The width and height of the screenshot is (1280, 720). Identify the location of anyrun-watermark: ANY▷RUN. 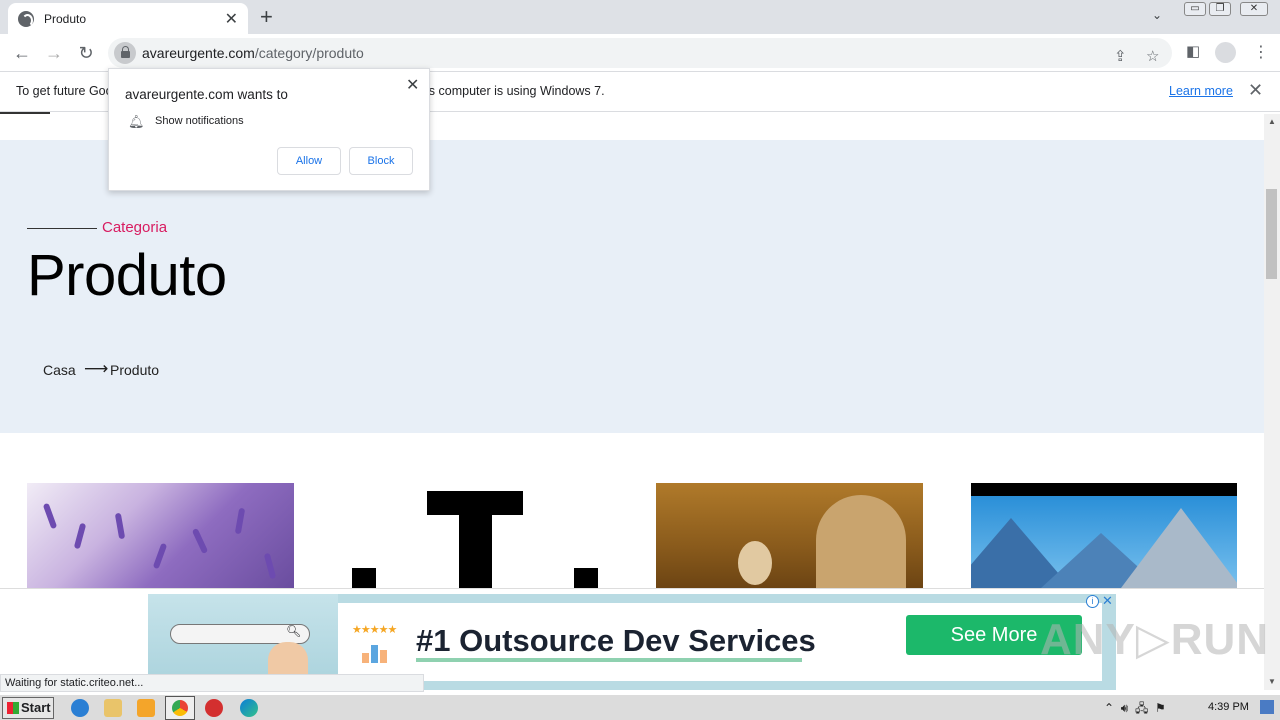
(1155, 639).